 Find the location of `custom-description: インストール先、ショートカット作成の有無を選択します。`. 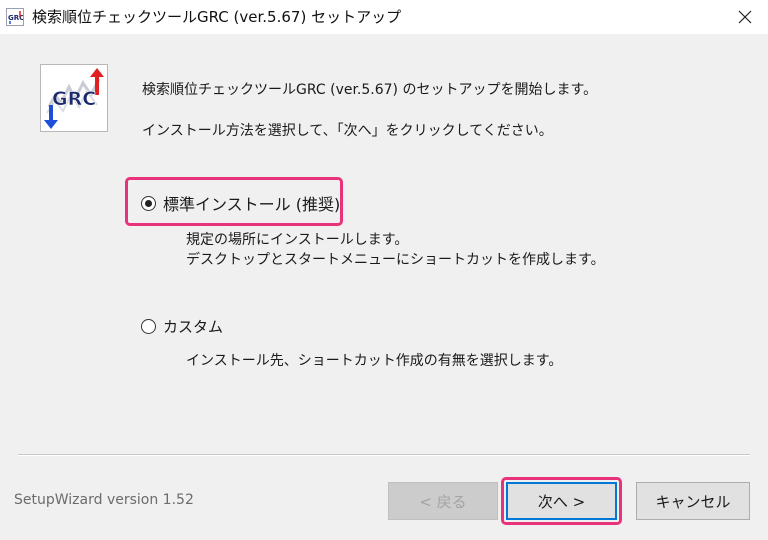

custom-description: インストール先、ショートカット作成の有無を選択します。 is located at coordinates (374, 361).